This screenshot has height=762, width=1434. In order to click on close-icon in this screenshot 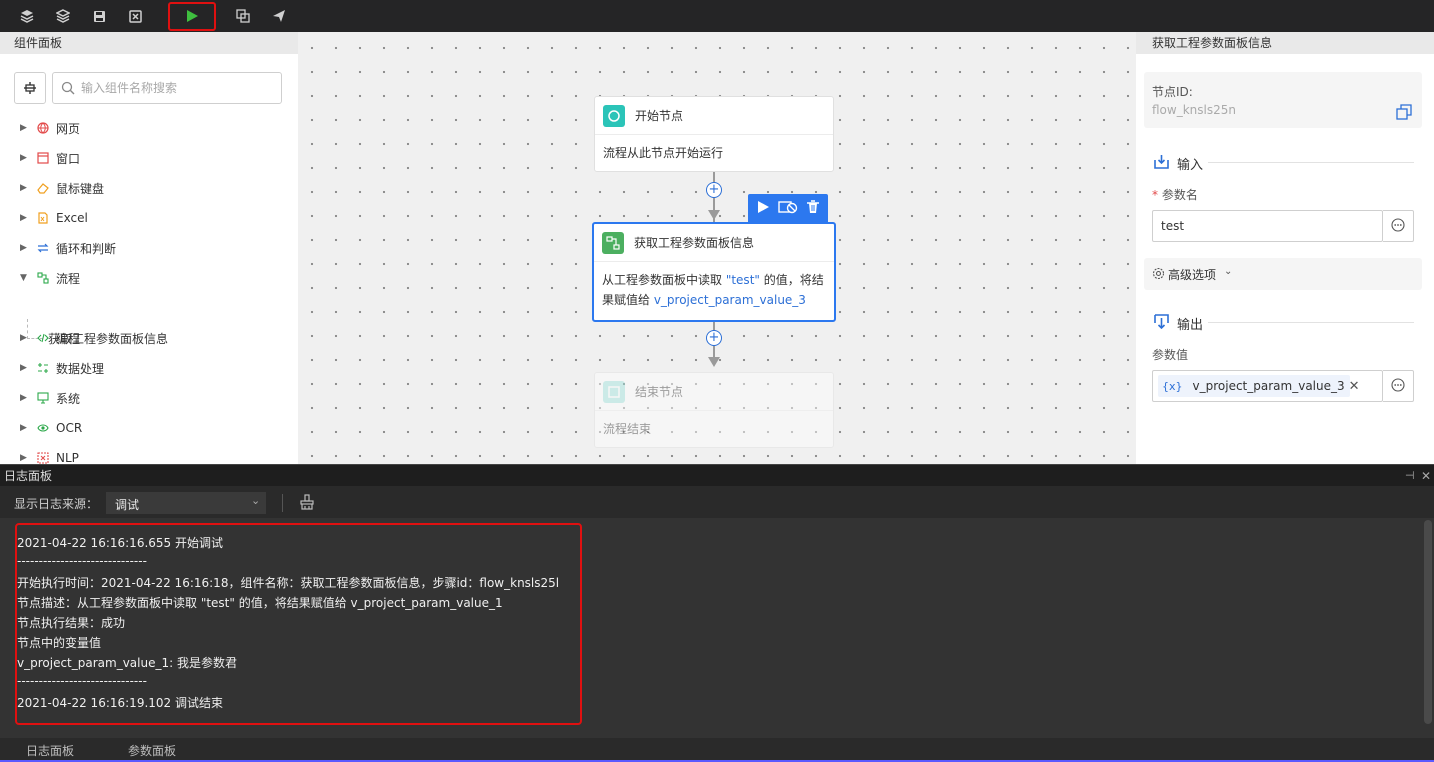, I will do `click(135, 16)`.